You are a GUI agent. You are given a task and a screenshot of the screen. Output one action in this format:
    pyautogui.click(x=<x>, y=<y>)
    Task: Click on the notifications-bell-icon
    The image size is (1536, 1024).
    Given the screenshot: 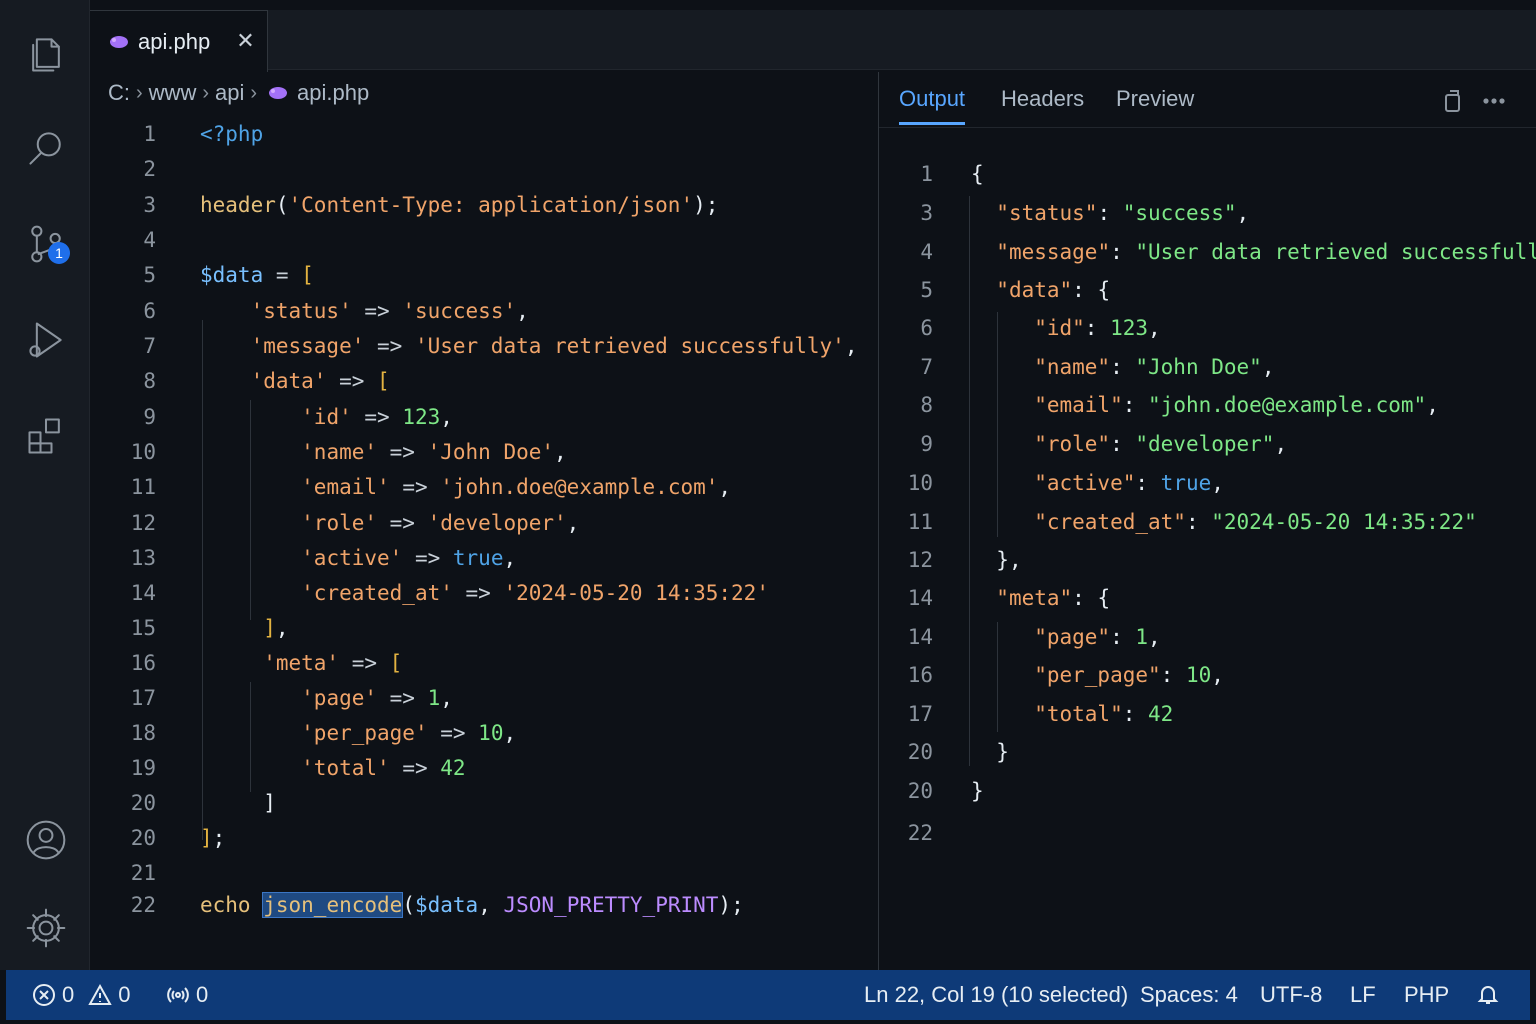 What is the action you would take?
    pyautogui.click(x=1491, y=994)
    